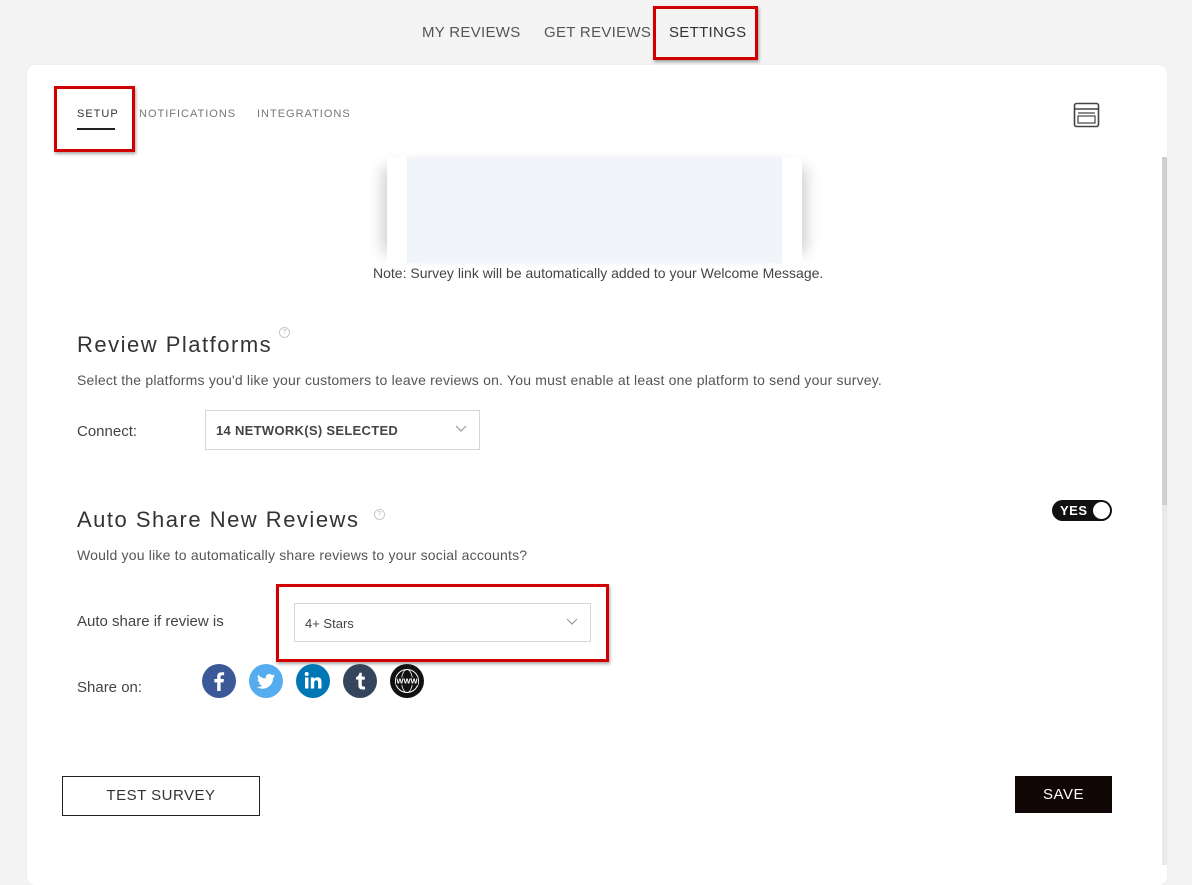  Describe the element at coordinates (307, 430) in the screenshot. I see `networks-select-value: 14 NETWORK(S) SELECTED` at that location.